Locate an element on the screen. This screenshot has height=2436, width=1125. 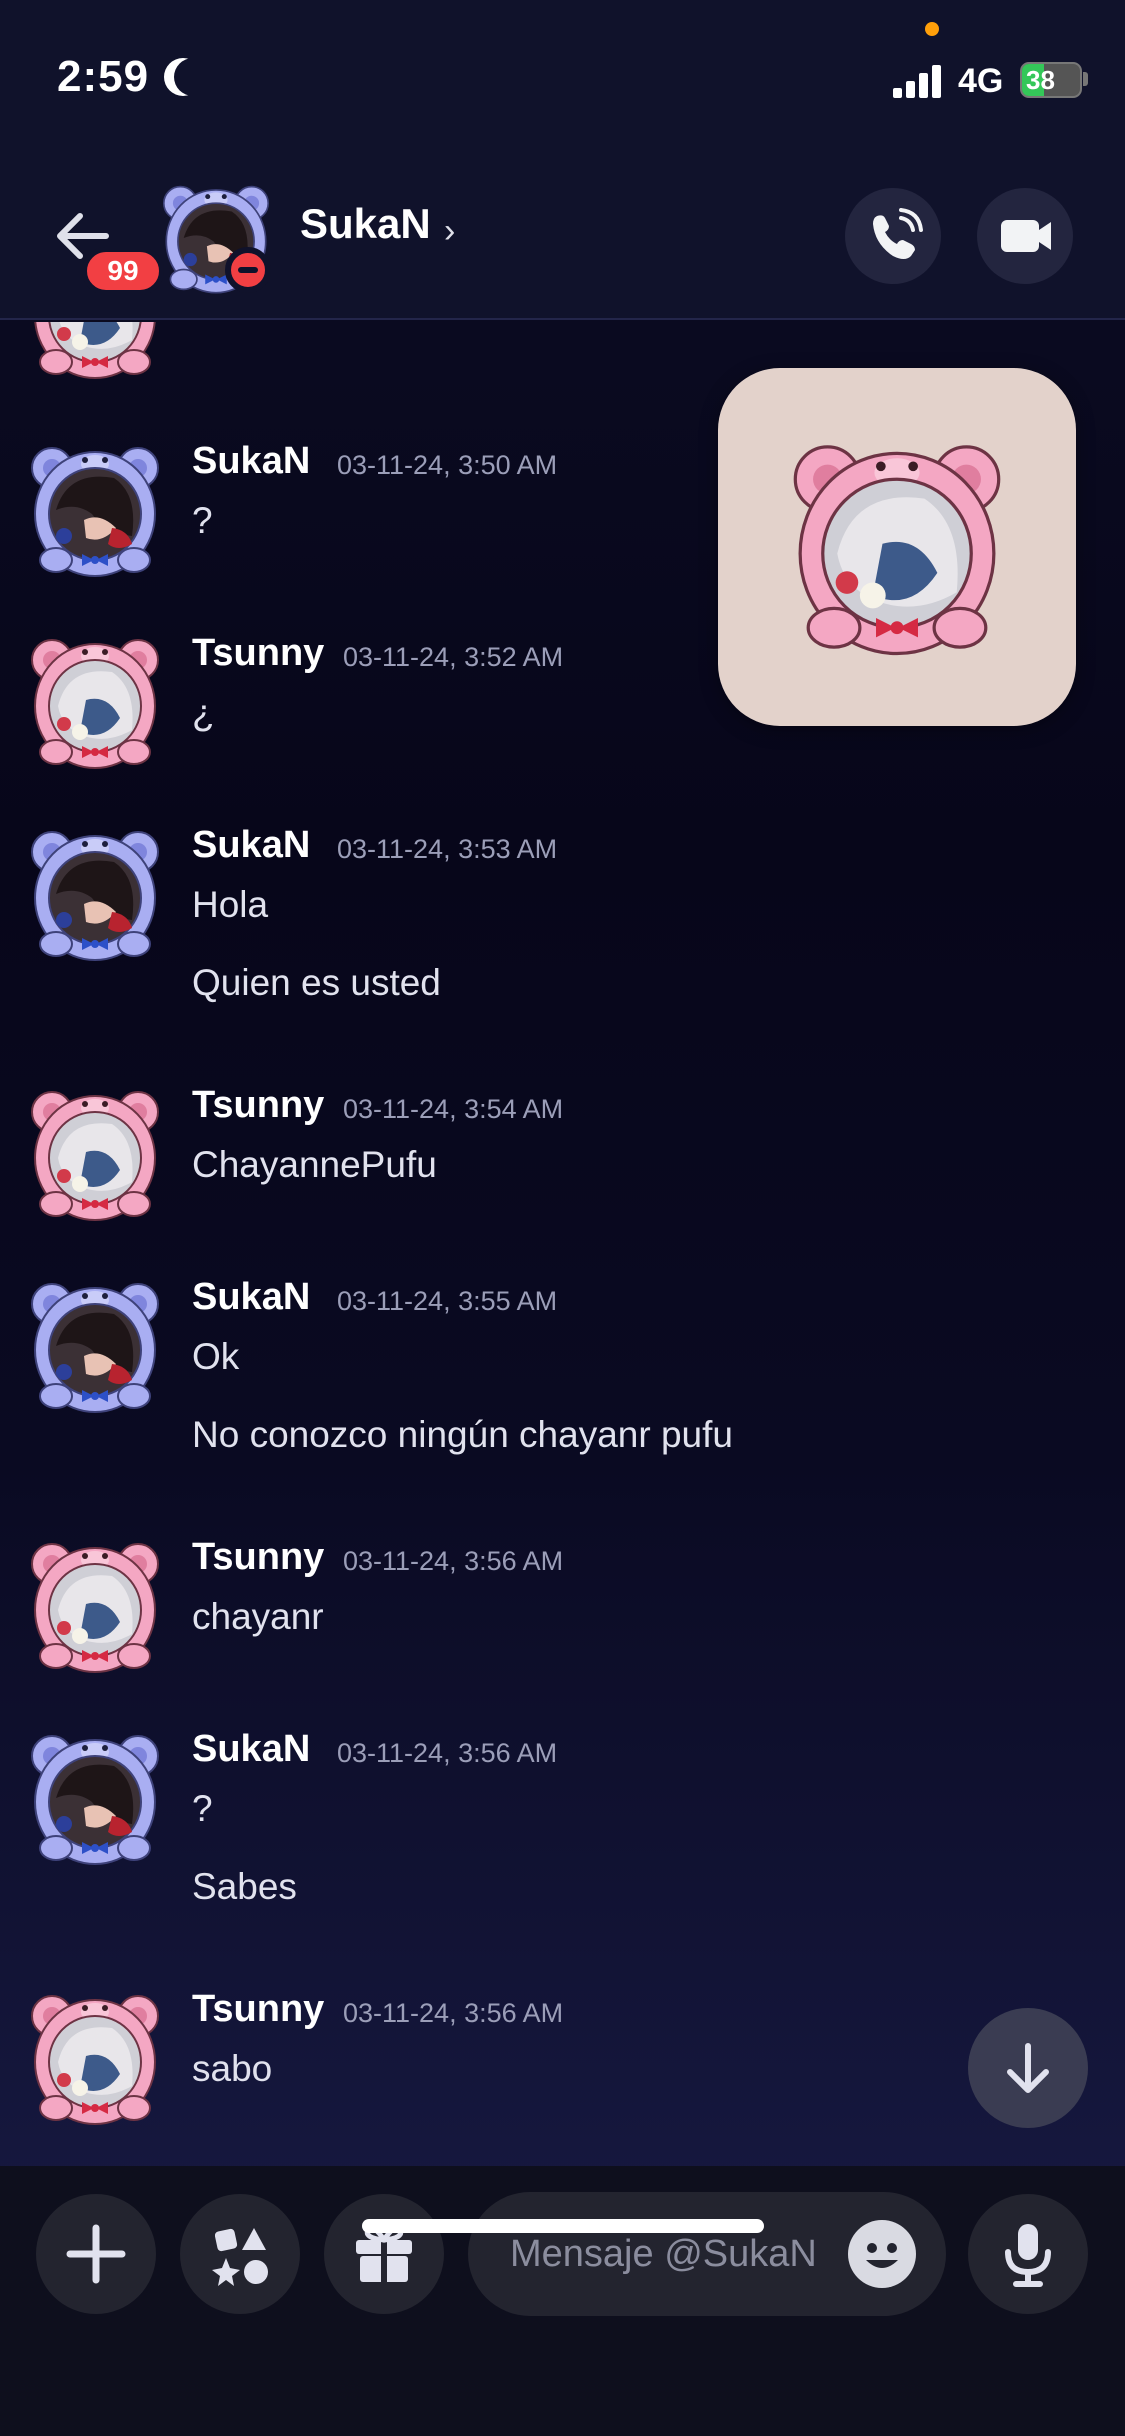
voice-call-button is located at coordinates (893, 236).